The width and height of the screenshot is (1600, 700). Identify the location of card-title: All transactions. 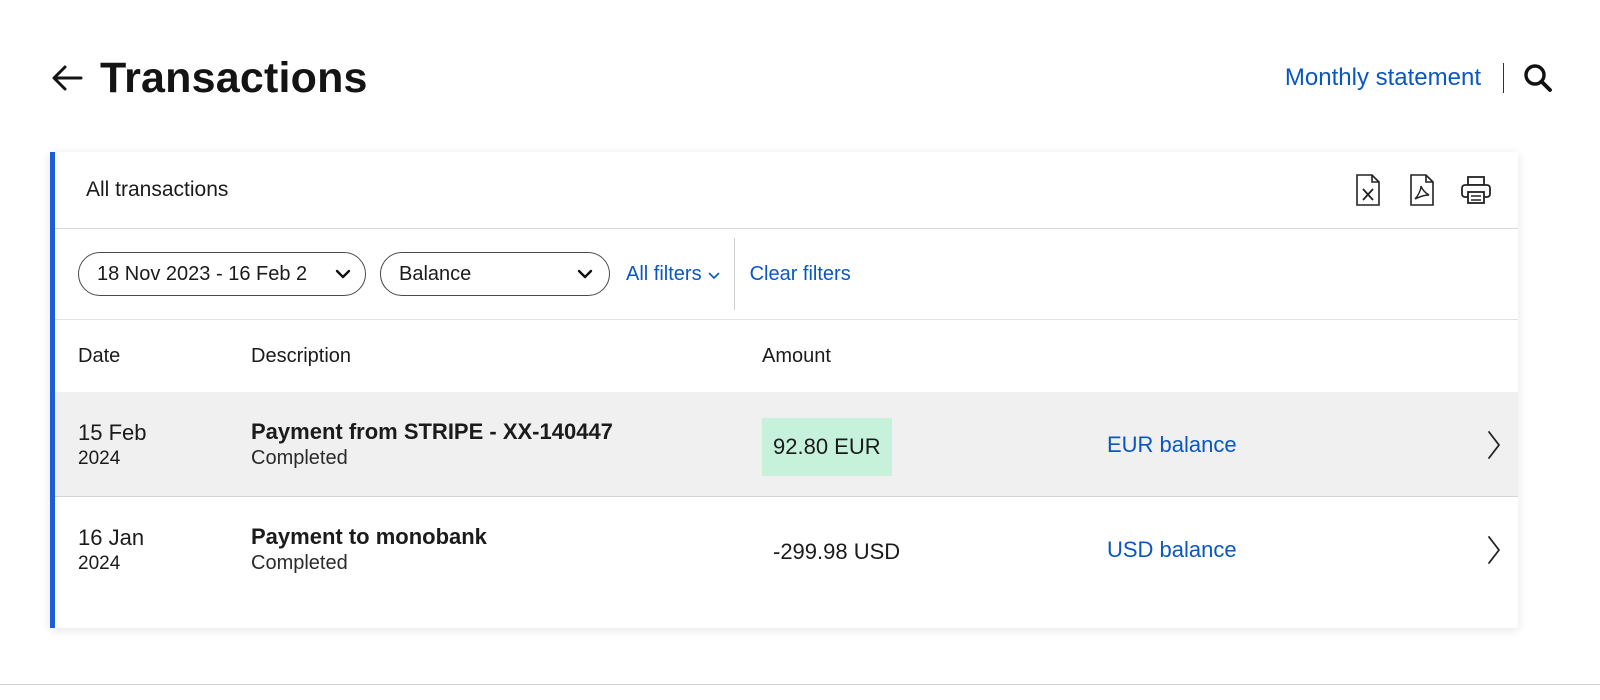
(157, 189).